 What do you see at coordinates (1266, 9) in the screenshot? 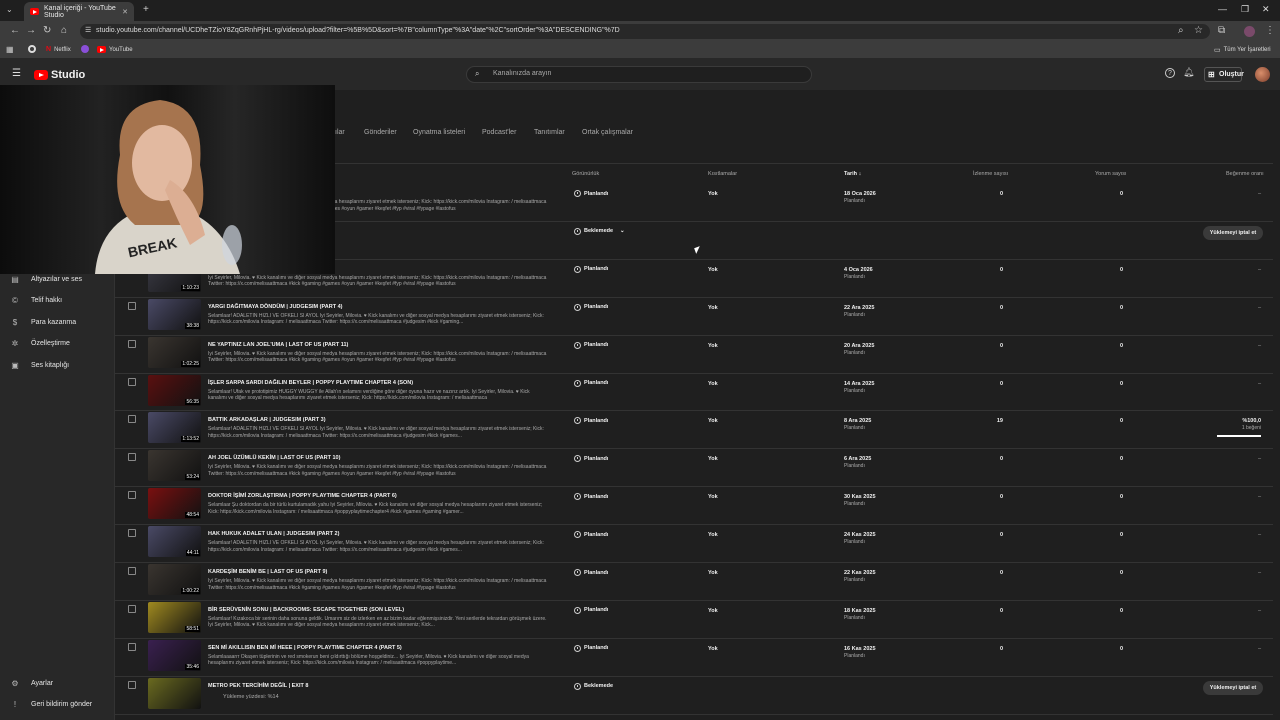
I see `close-window-icon: ✕` at bounding box center [1266, 9].